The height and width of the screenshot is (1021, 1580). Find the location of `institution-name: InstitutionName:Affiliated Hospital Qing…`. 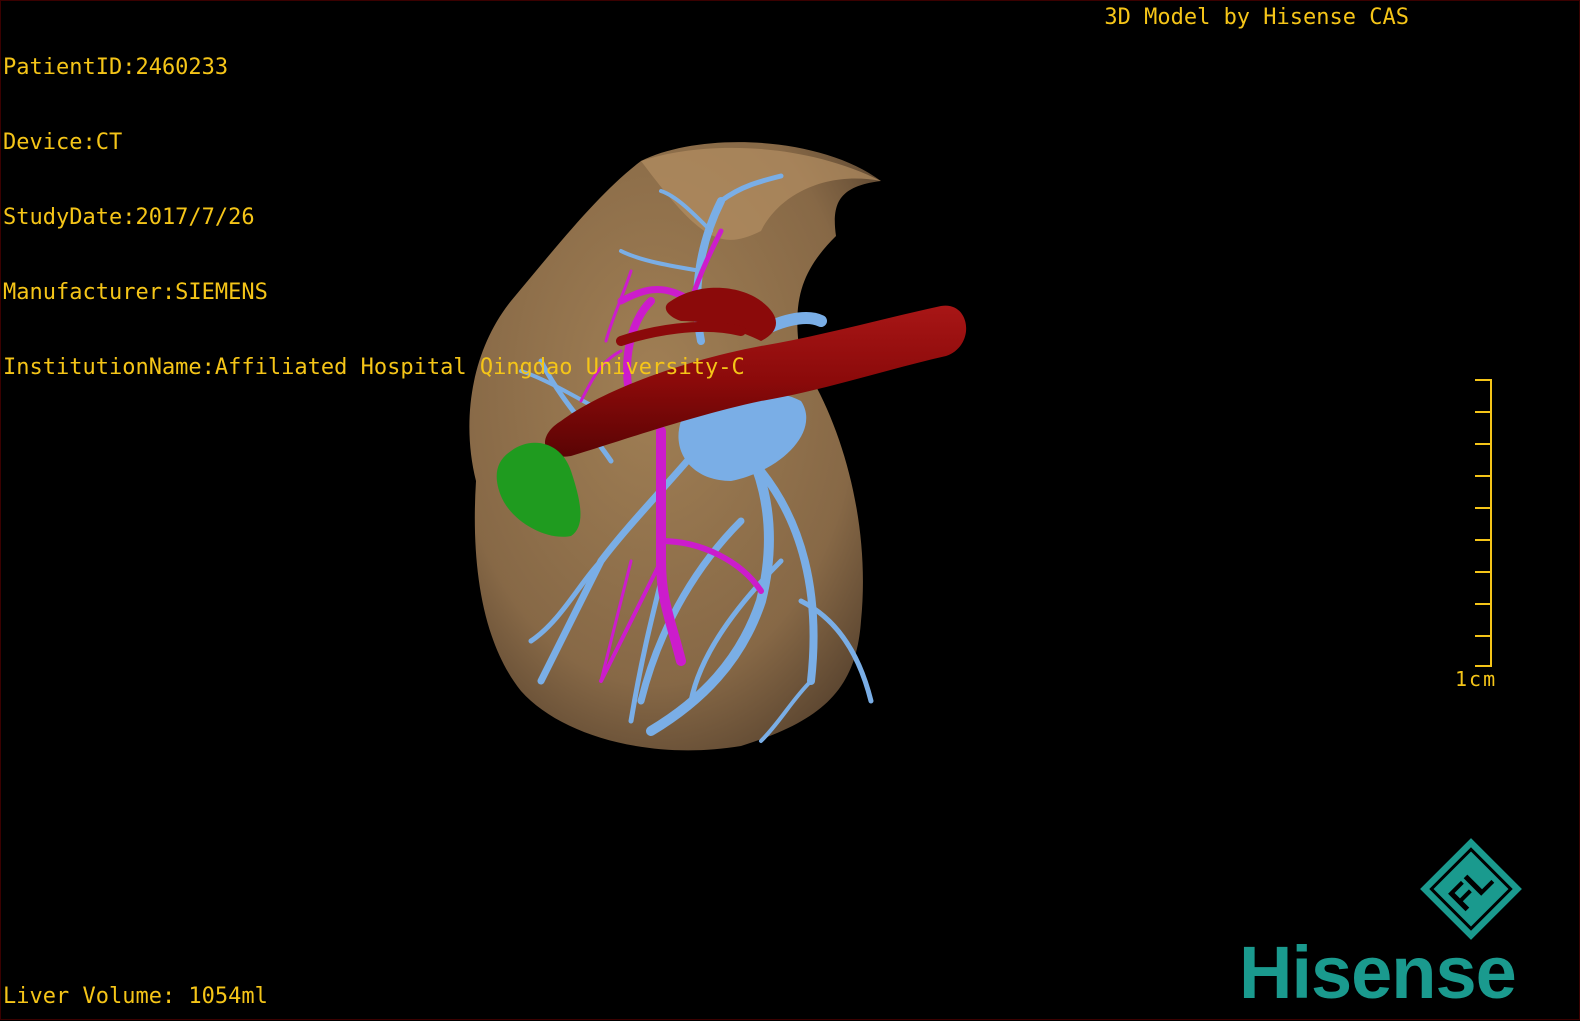

institution-name: InstitutionName:Affiliated Hospital Qing… is located at coordinates (374, 367).